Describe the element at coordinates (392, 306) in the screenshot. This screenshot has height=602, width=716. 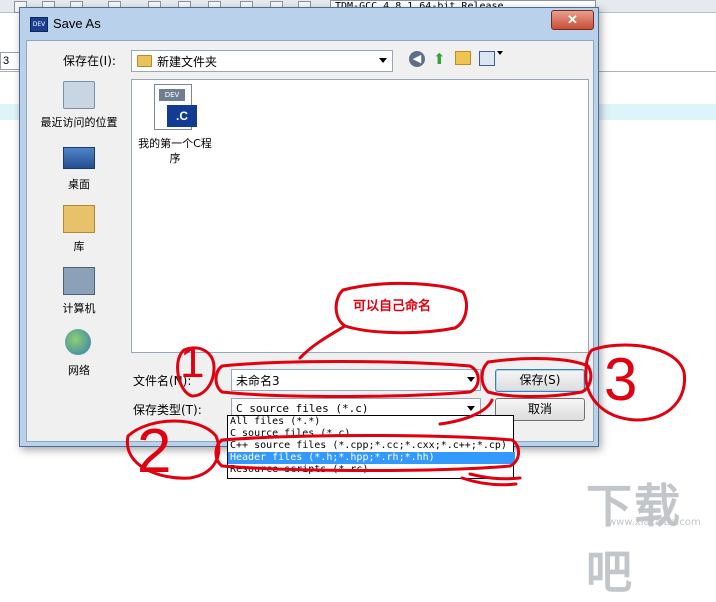
I see `annotation-note: 可以自己命名` at that location.